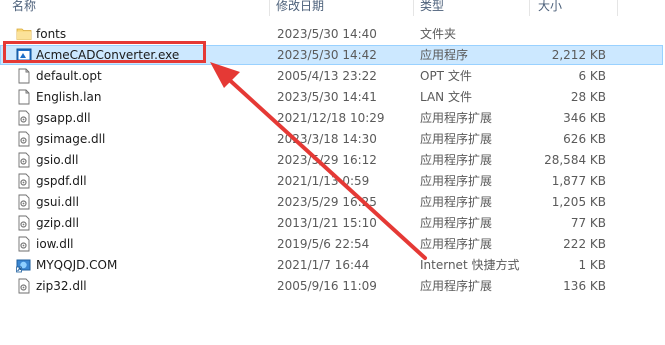 The width and height of the screenshot is (665, 345). I want to click on file-date: 2023/3/18 14:30, so click(327, 139).